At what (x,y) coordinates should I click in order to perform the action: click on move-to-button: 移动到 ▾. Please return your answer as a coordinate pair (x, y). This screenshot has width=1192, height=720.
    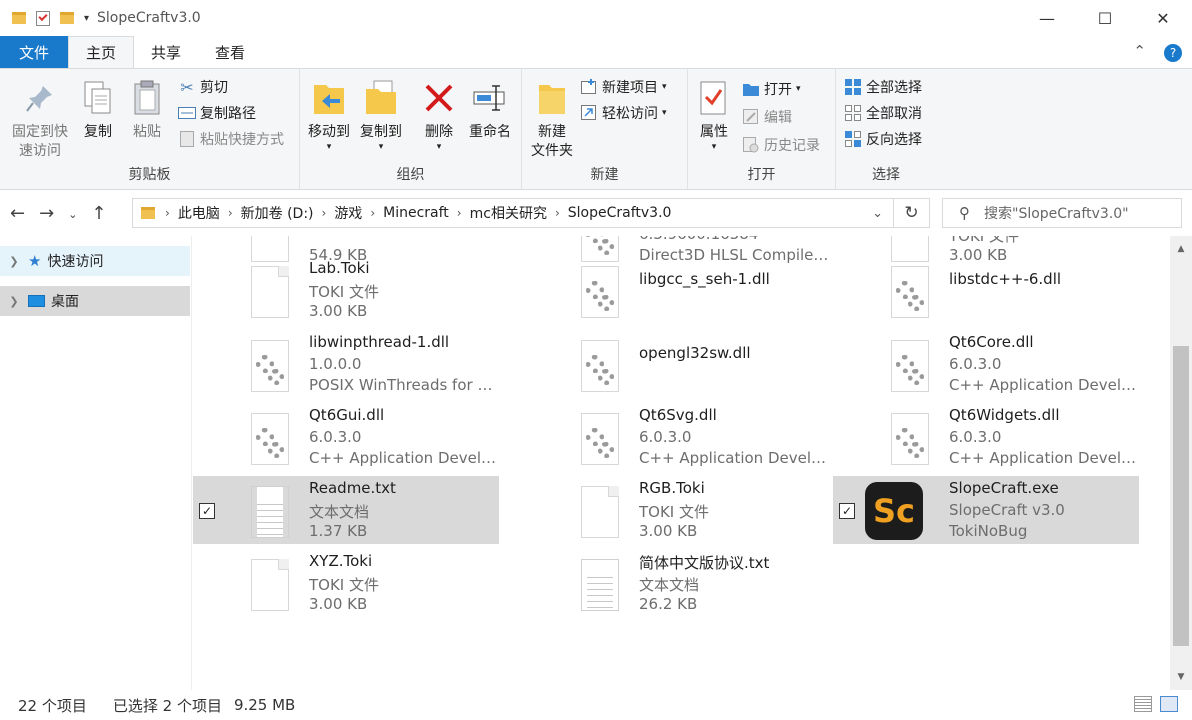
    Looking at the image, I should click on (329, 115).